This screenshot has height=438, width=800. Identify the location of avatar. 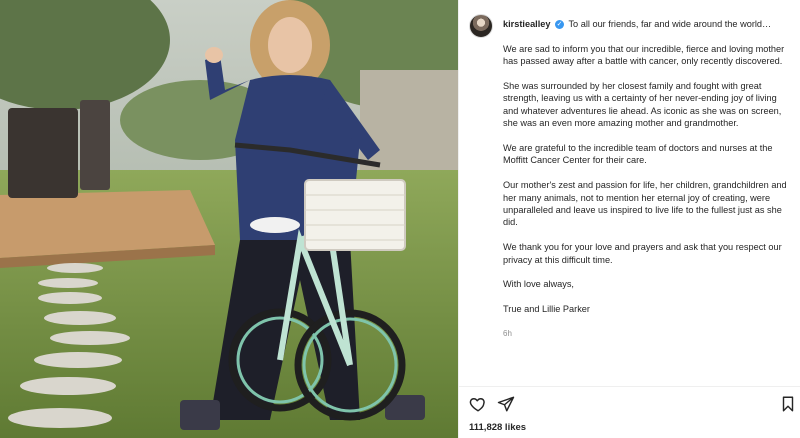
(481, 26).